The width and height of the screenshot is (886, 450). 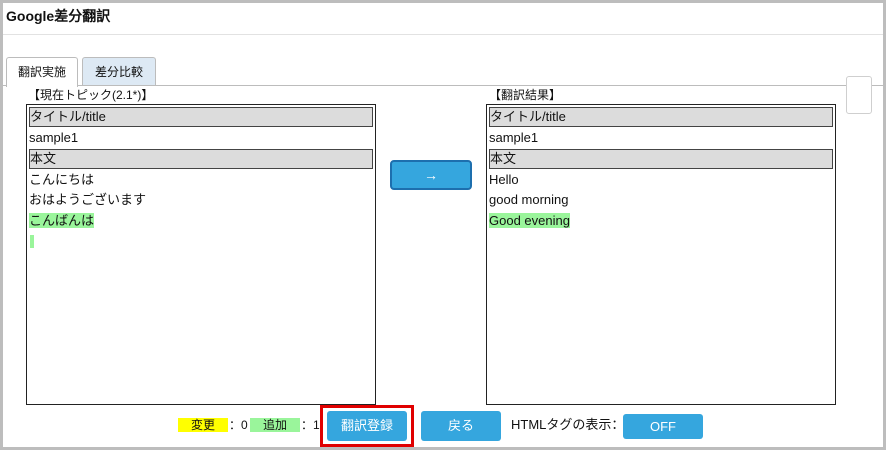 What do you see at coordinates (367, 426) in the screenshot?
I see `register-translation-button: 翻訳登録` at bounding box center [367, 426].